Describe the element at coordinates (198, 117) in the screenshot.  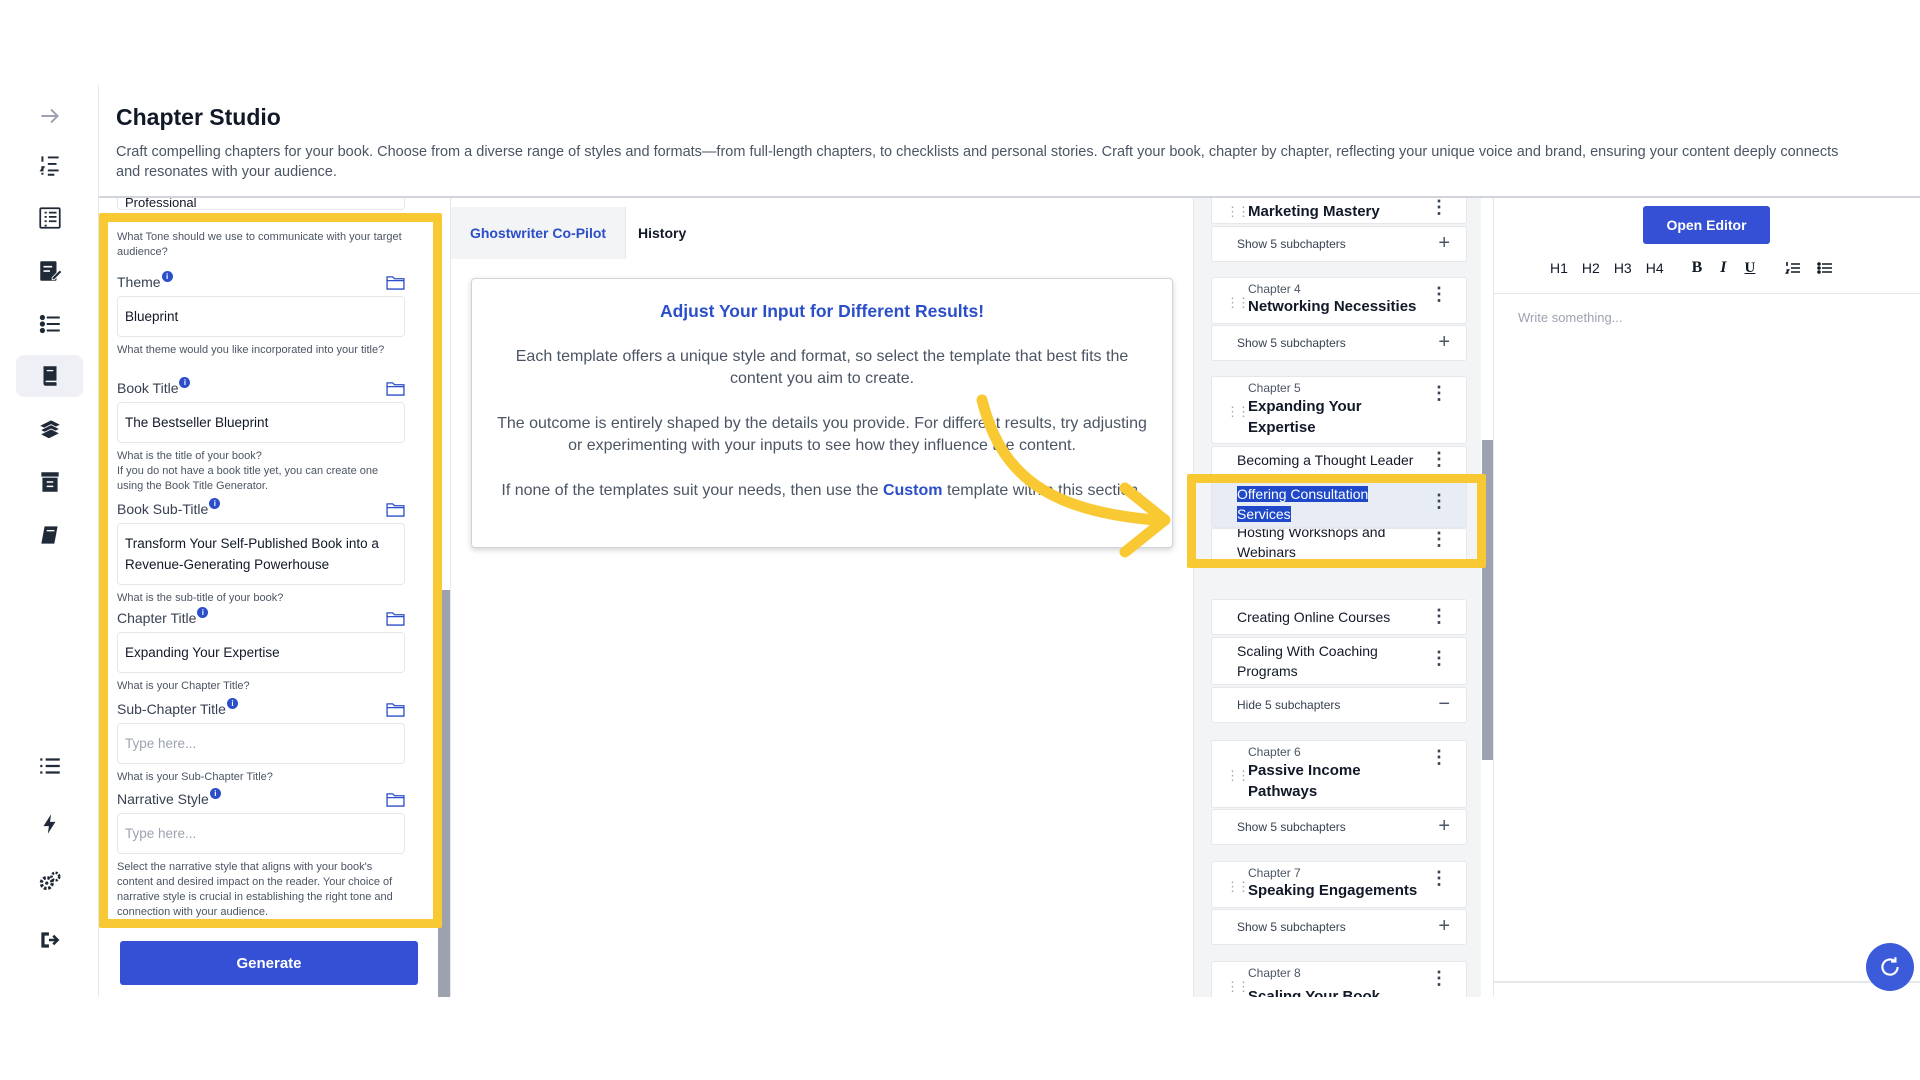
I see `page-title: Chapter Studio` at that location.